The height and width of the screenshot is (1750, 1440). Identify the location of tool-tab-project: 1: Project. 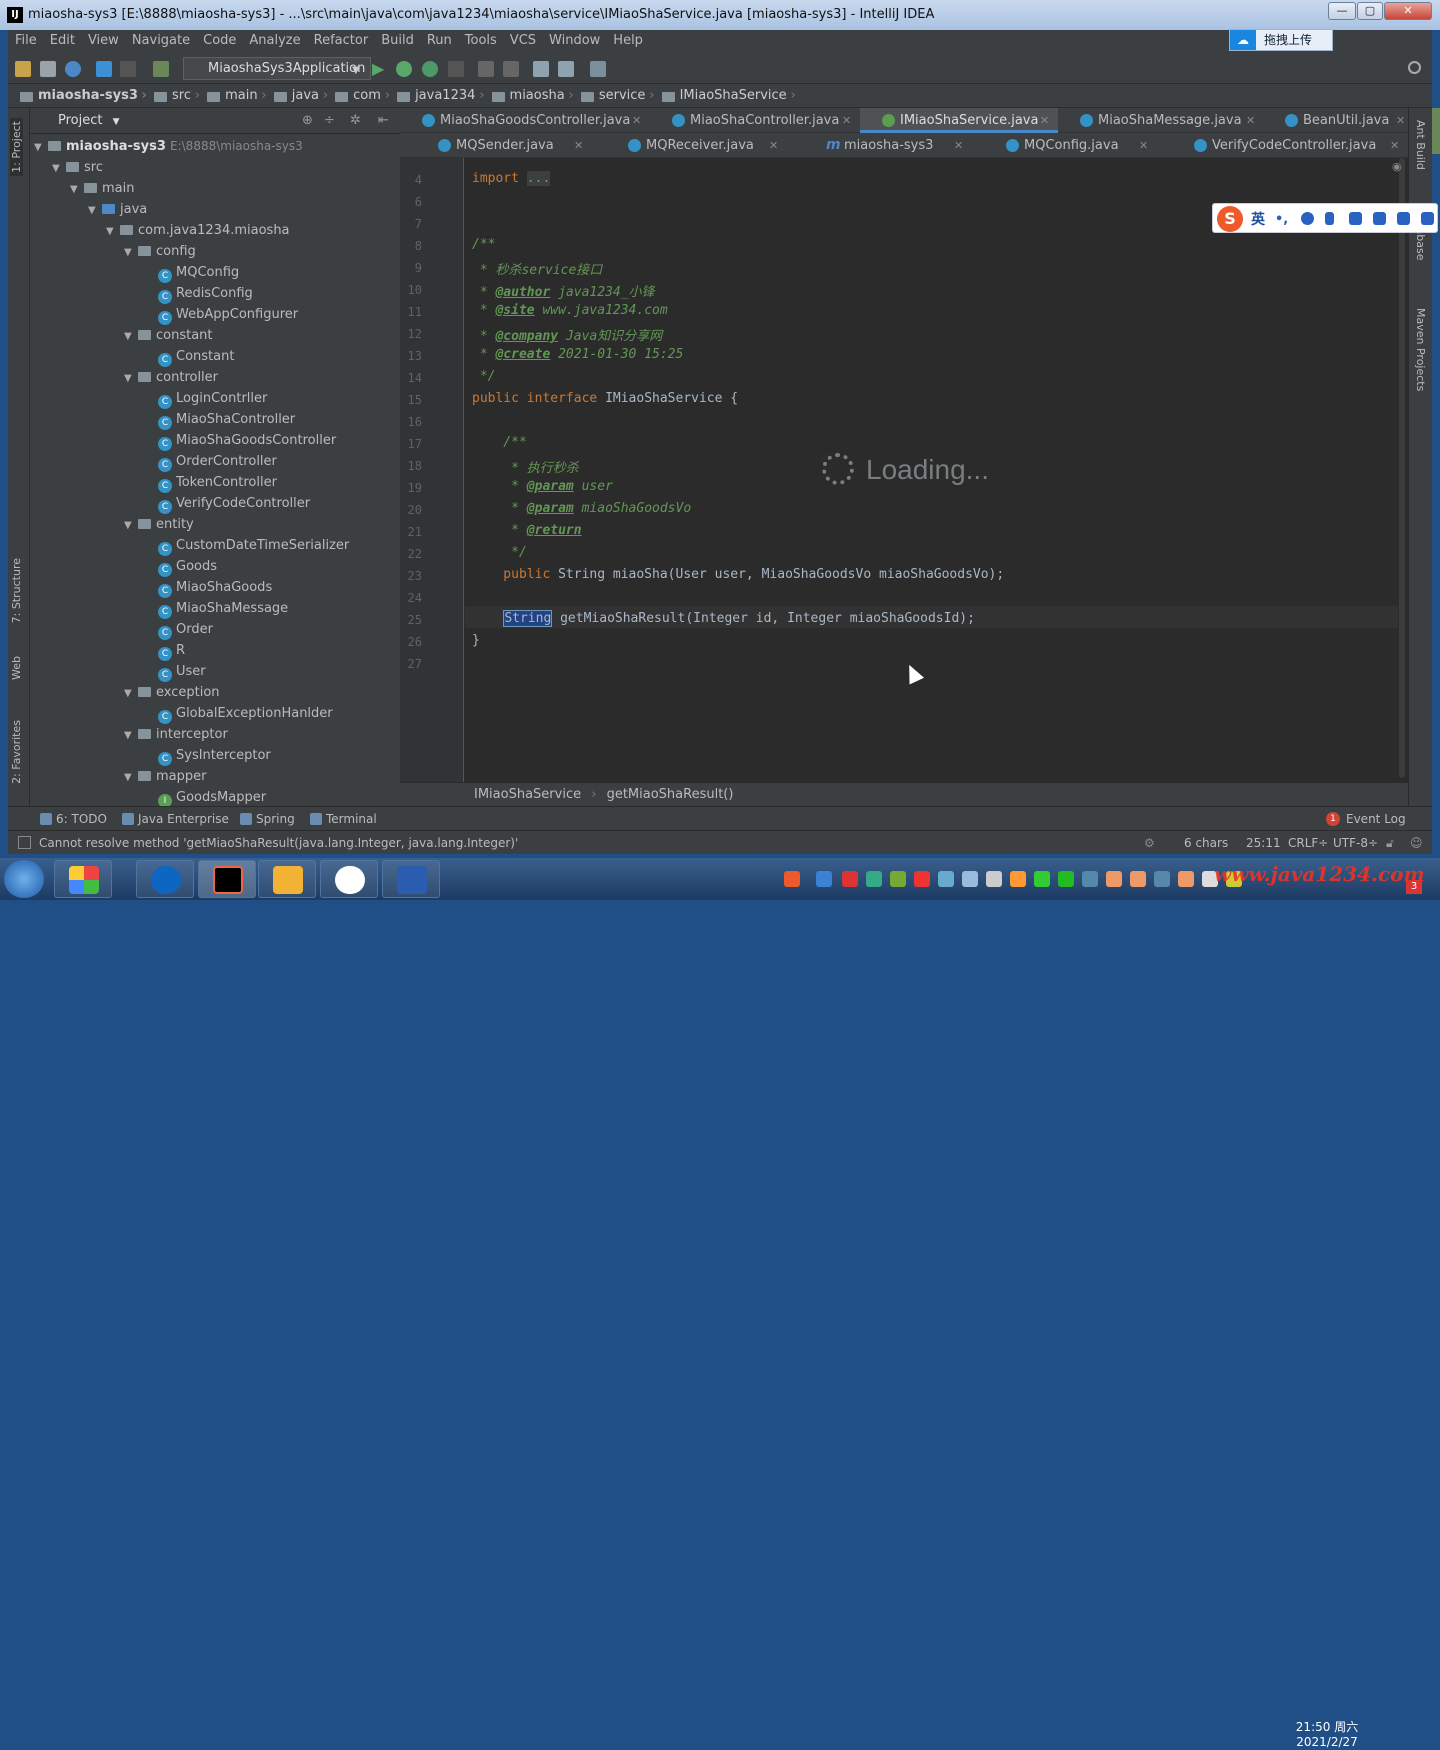
(16, 147).